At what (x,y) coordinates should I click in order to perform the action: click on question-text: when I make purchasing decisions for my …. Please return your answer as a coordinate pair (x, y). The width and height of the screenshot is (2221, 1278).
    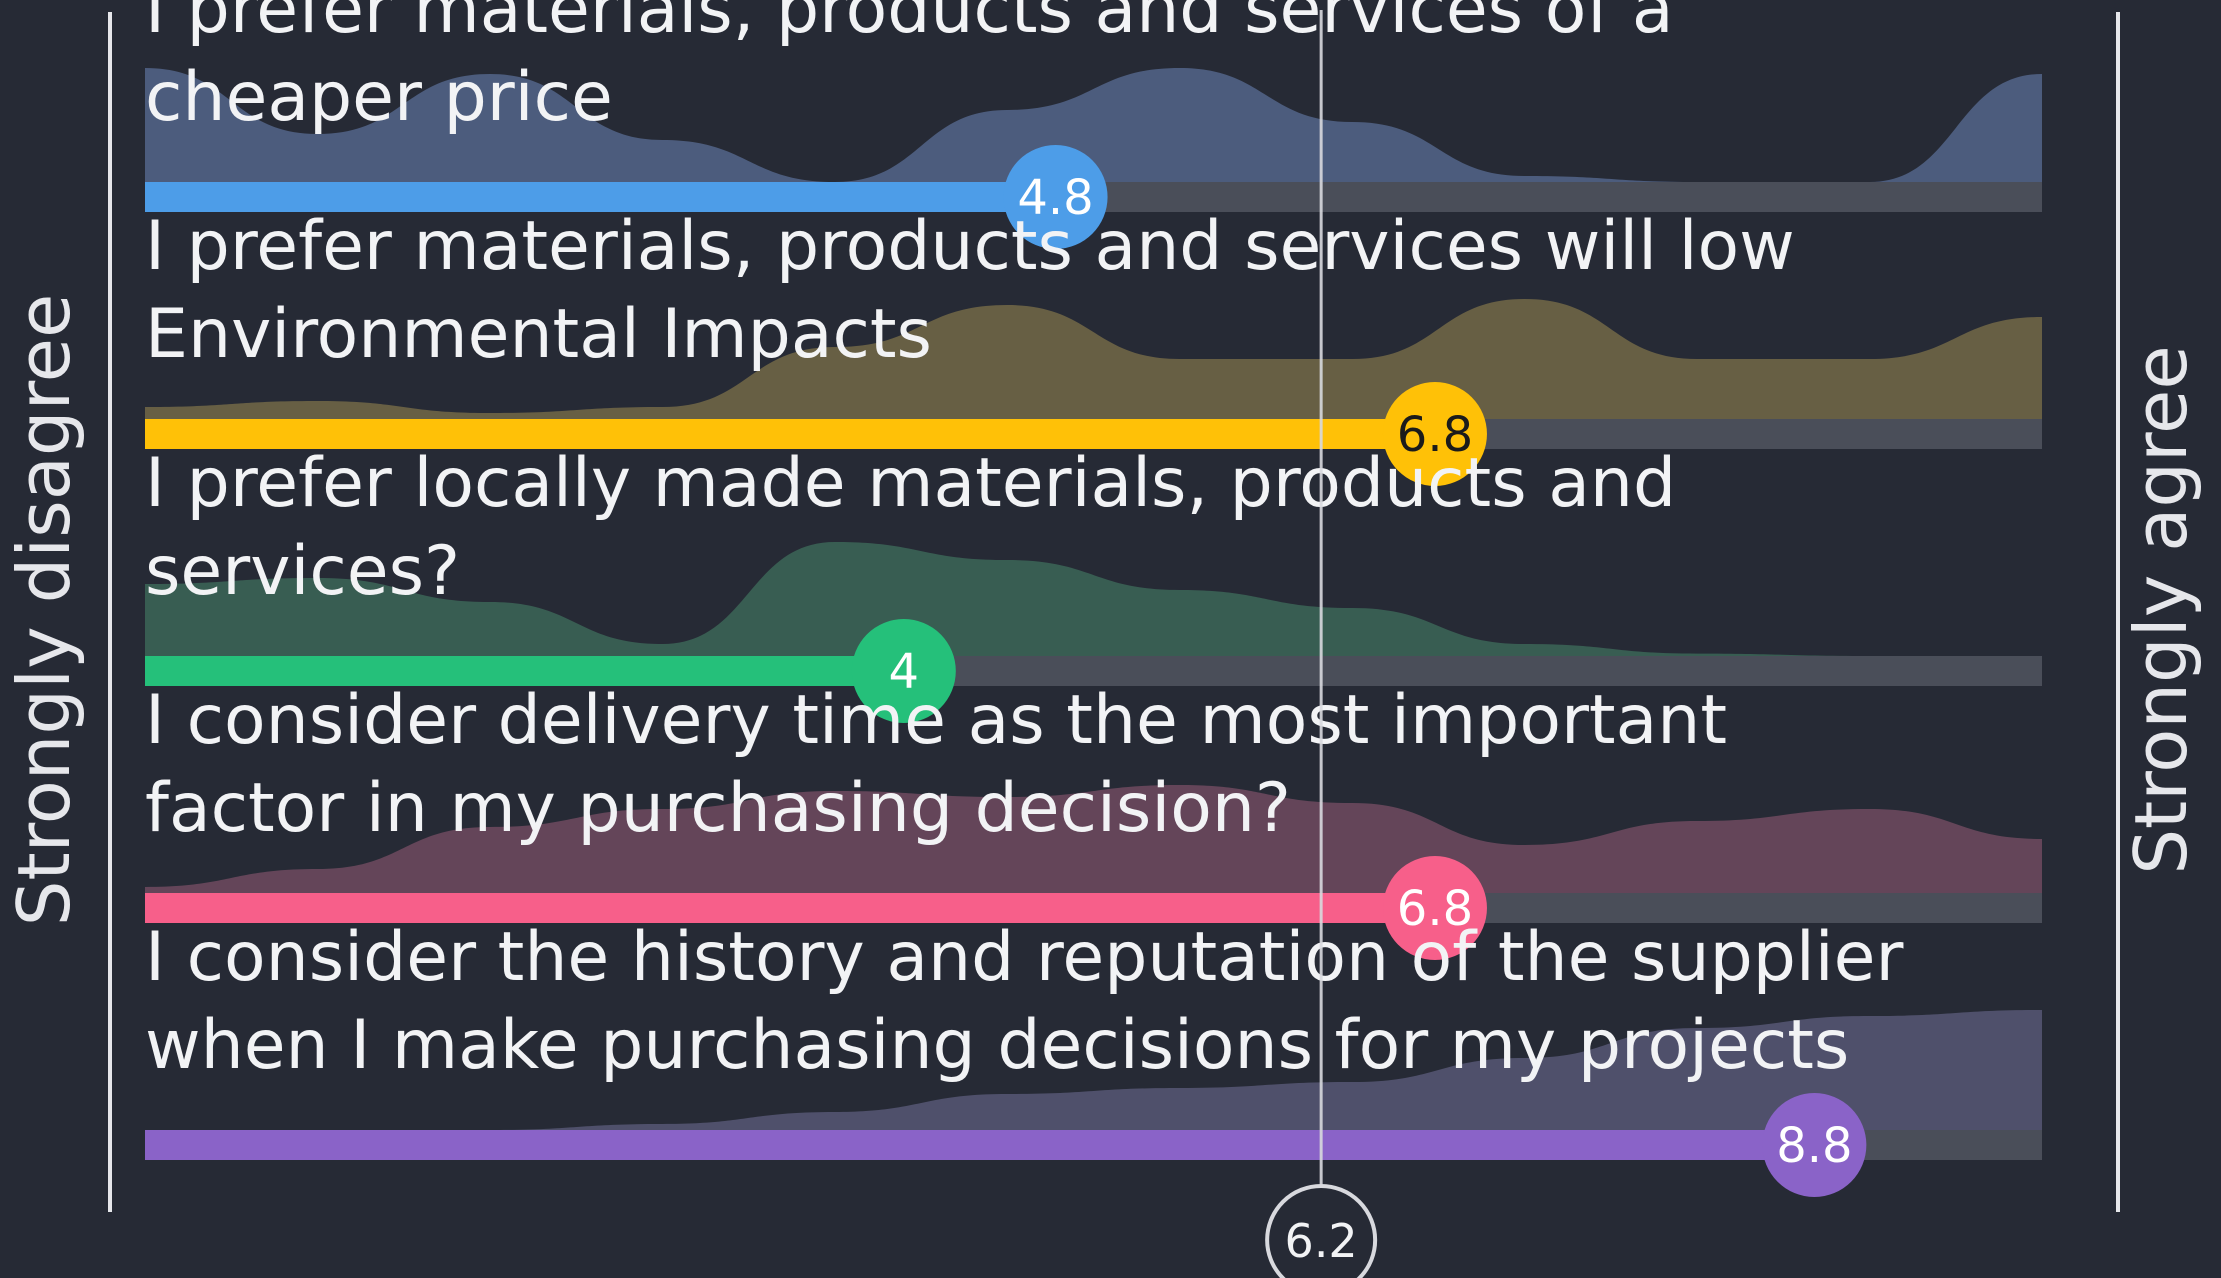
    Looking at the image, I should click on (997, 1045).